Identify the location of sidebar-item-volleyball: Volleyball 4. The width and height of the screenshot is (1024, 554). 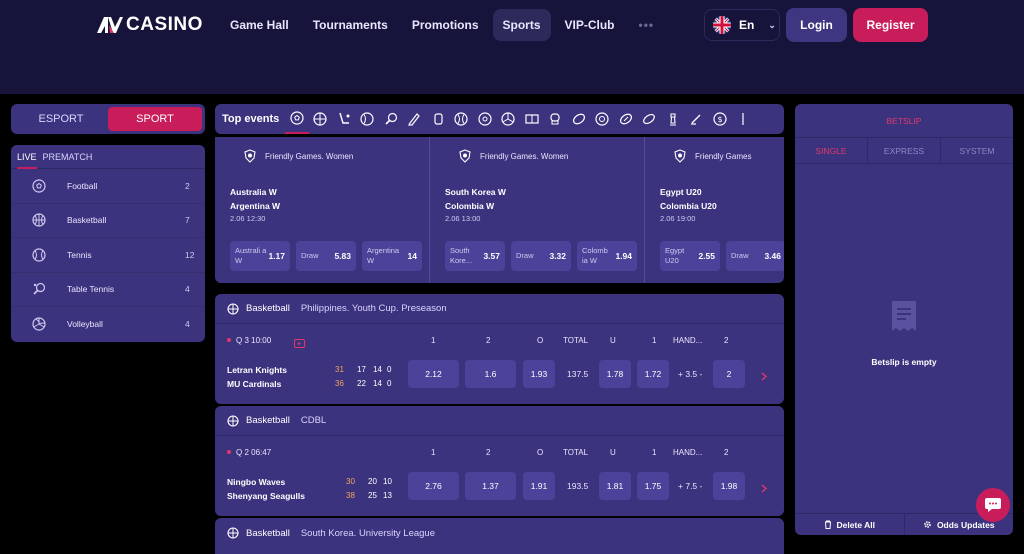
(108, 324).